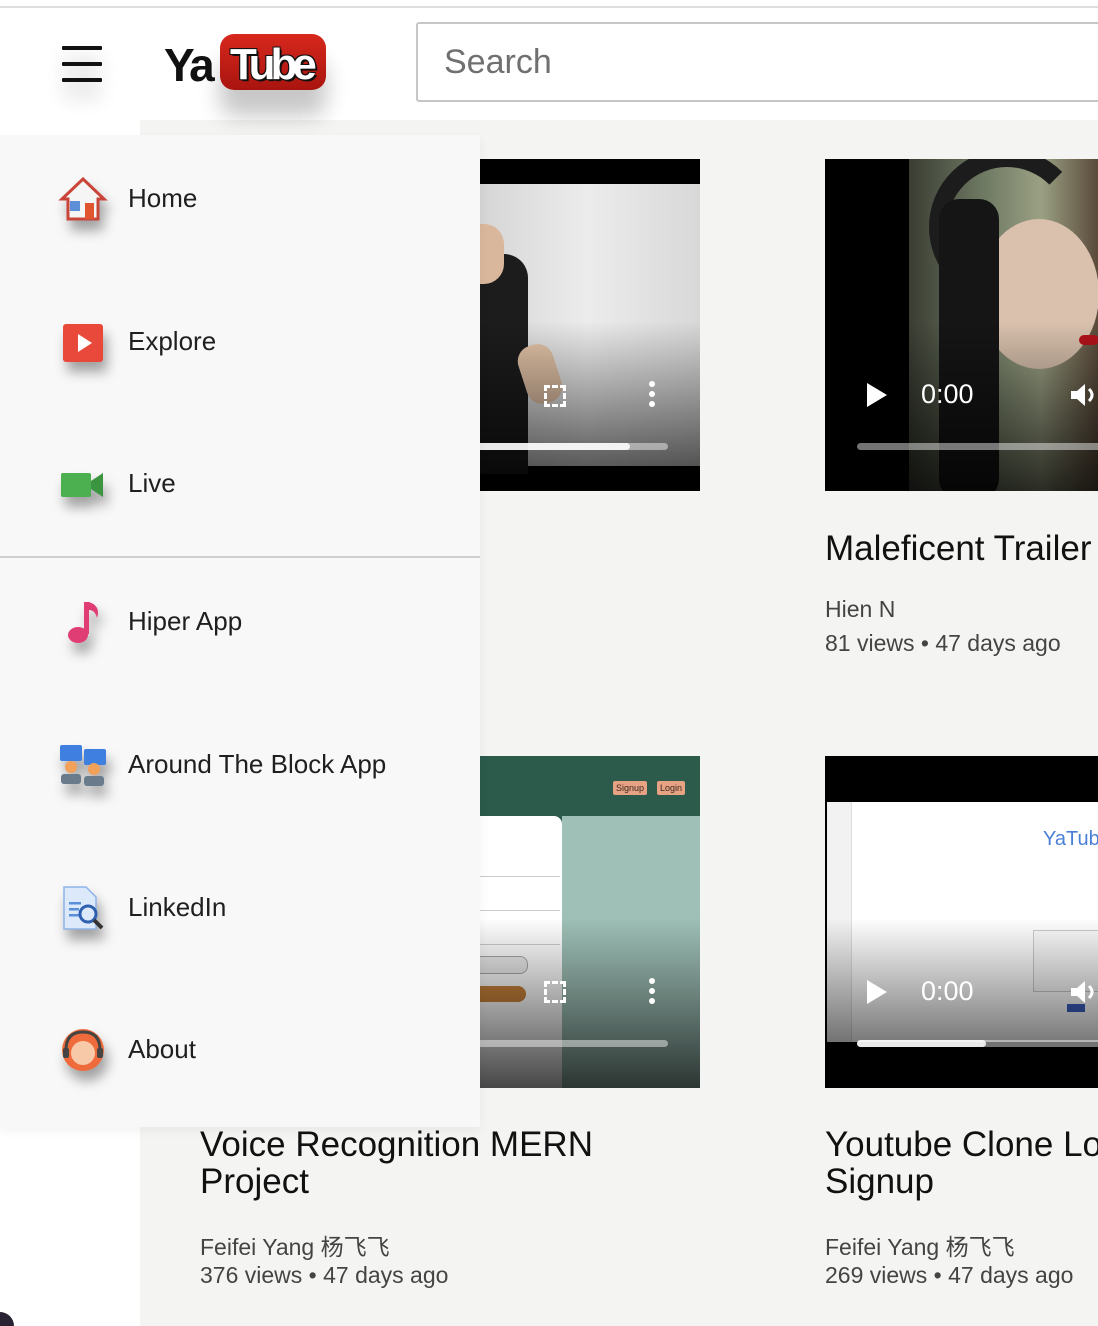 The image size is (1098, 1326). What do you see at coordinates (172, 341) in the screenshot?
I see `sidebar-item-label: Explore` at bounding box center [172, 341].